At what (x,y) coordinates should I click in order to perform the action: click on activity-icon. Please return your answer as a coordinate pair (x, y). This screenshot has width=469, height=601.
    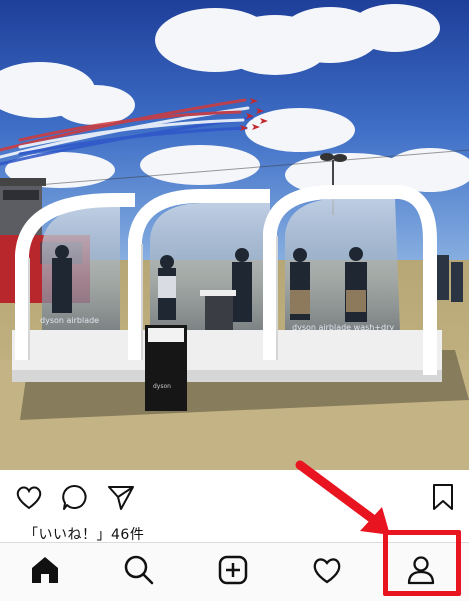
    Looking at the image, I should click on (327, 570).